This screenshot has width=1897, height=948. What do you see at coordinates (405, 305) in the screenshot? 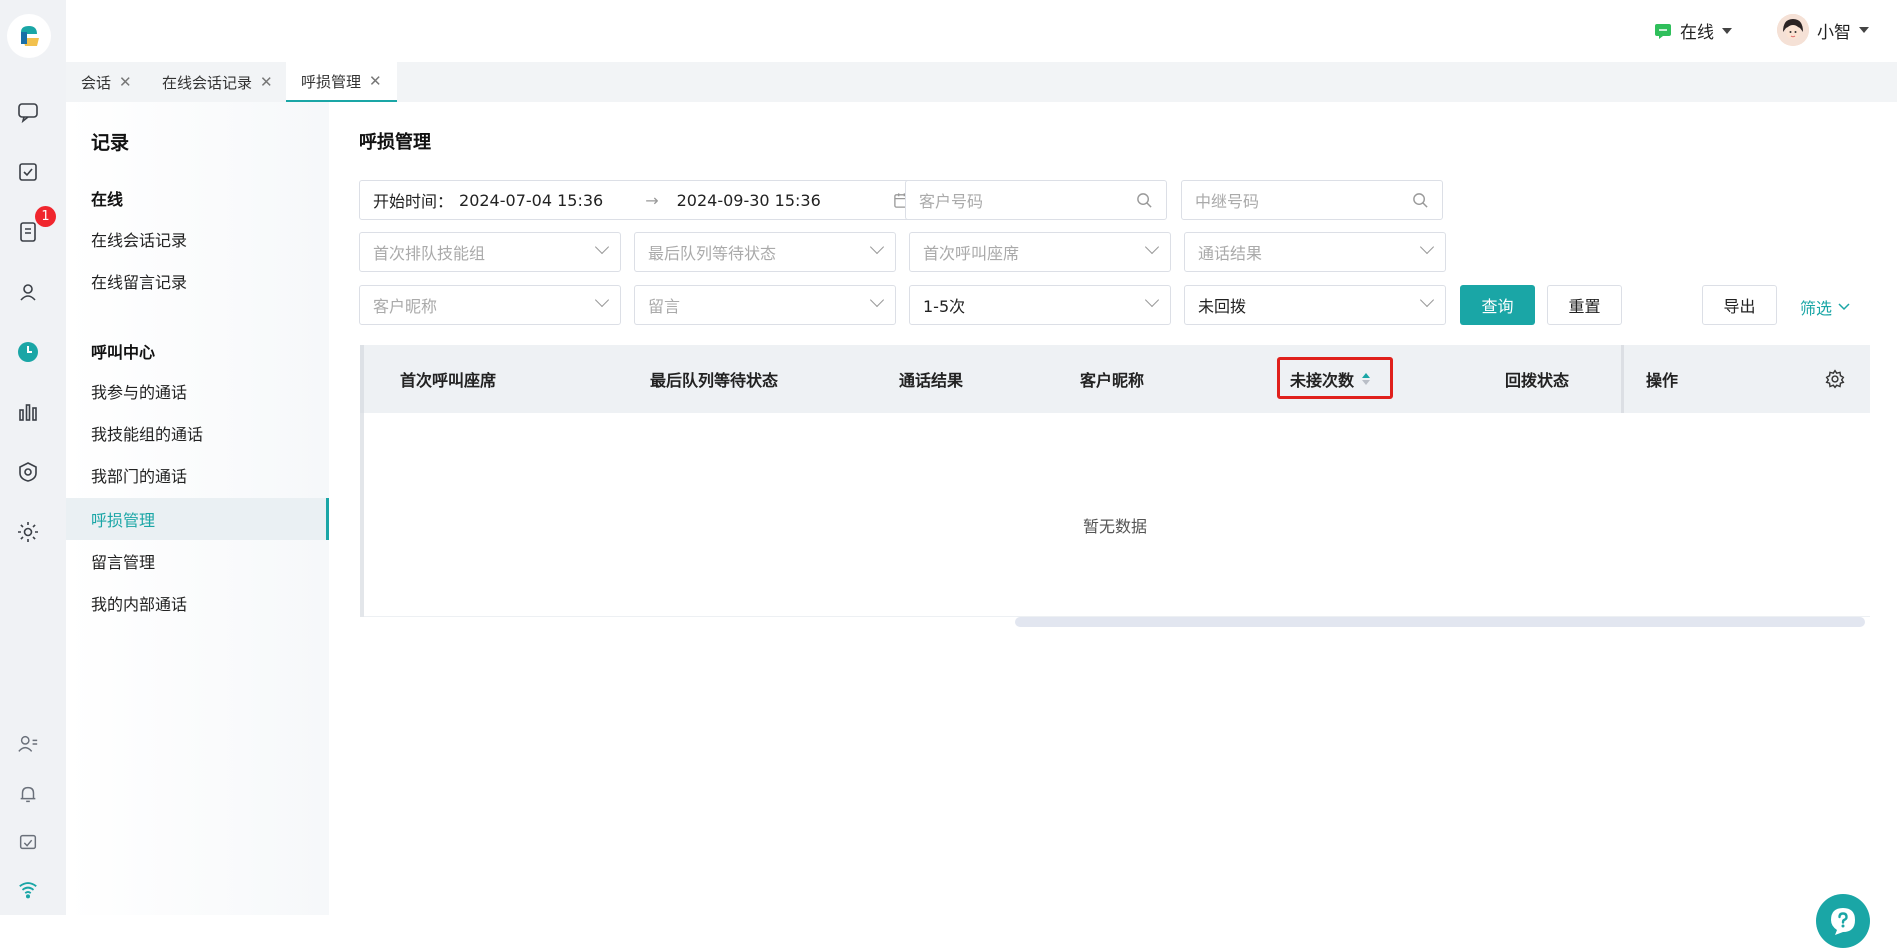
I see `placeholder-text: 客户昵称` at bounding box center [405, 305].